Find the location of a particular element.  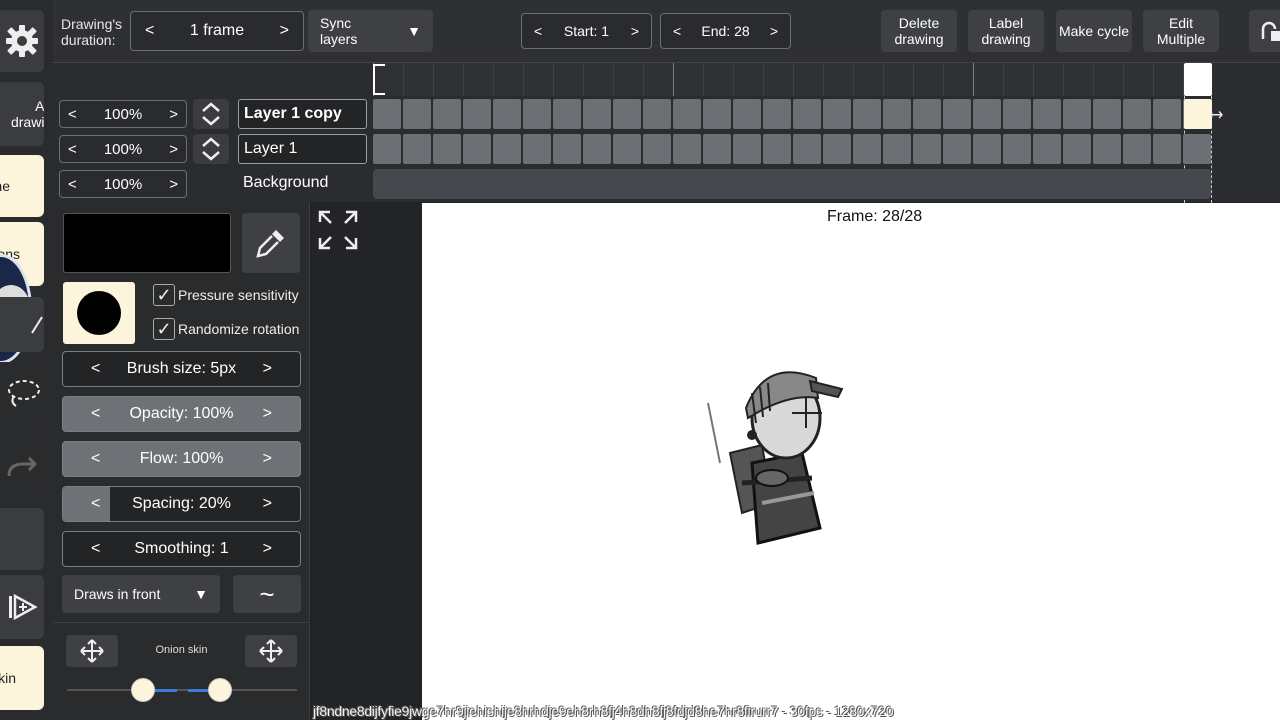

duration-stepper: < 1 frame > is located at coordinates (217, 31).